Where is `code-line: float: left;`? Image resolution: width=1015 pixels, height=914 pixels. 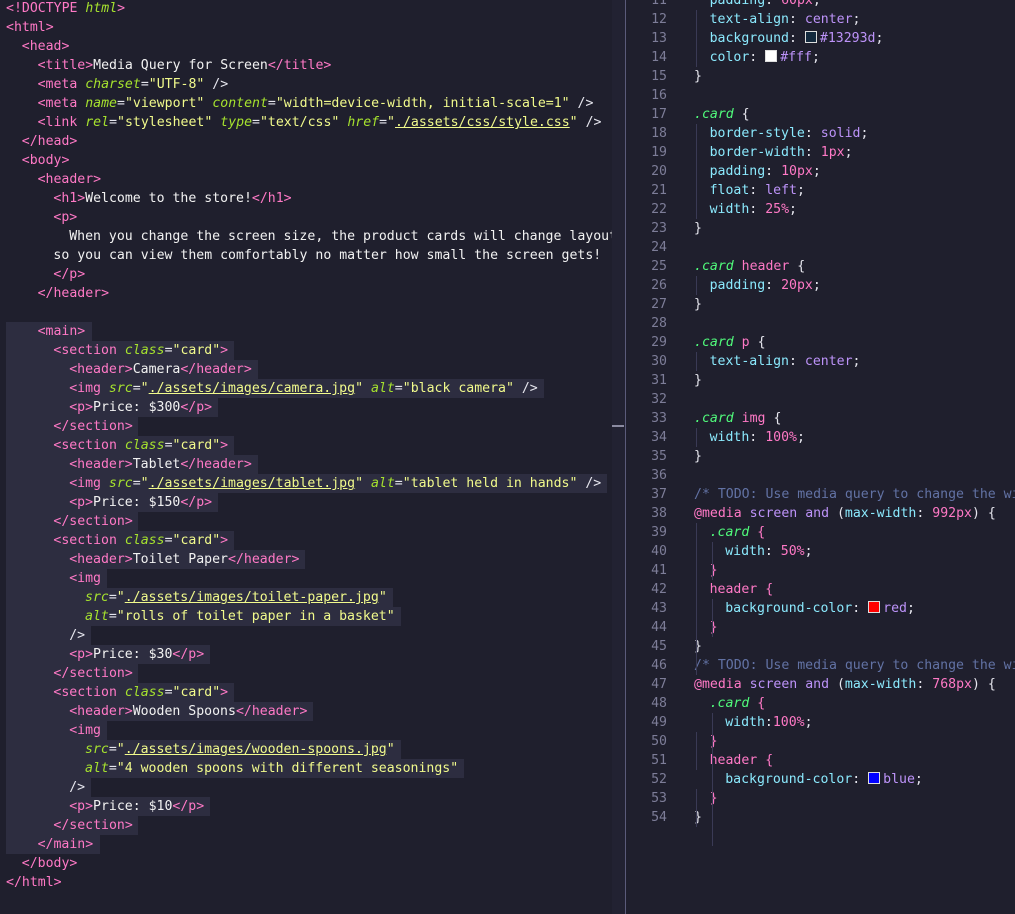
code-line: float: left; is located at coordinates (854, 190).